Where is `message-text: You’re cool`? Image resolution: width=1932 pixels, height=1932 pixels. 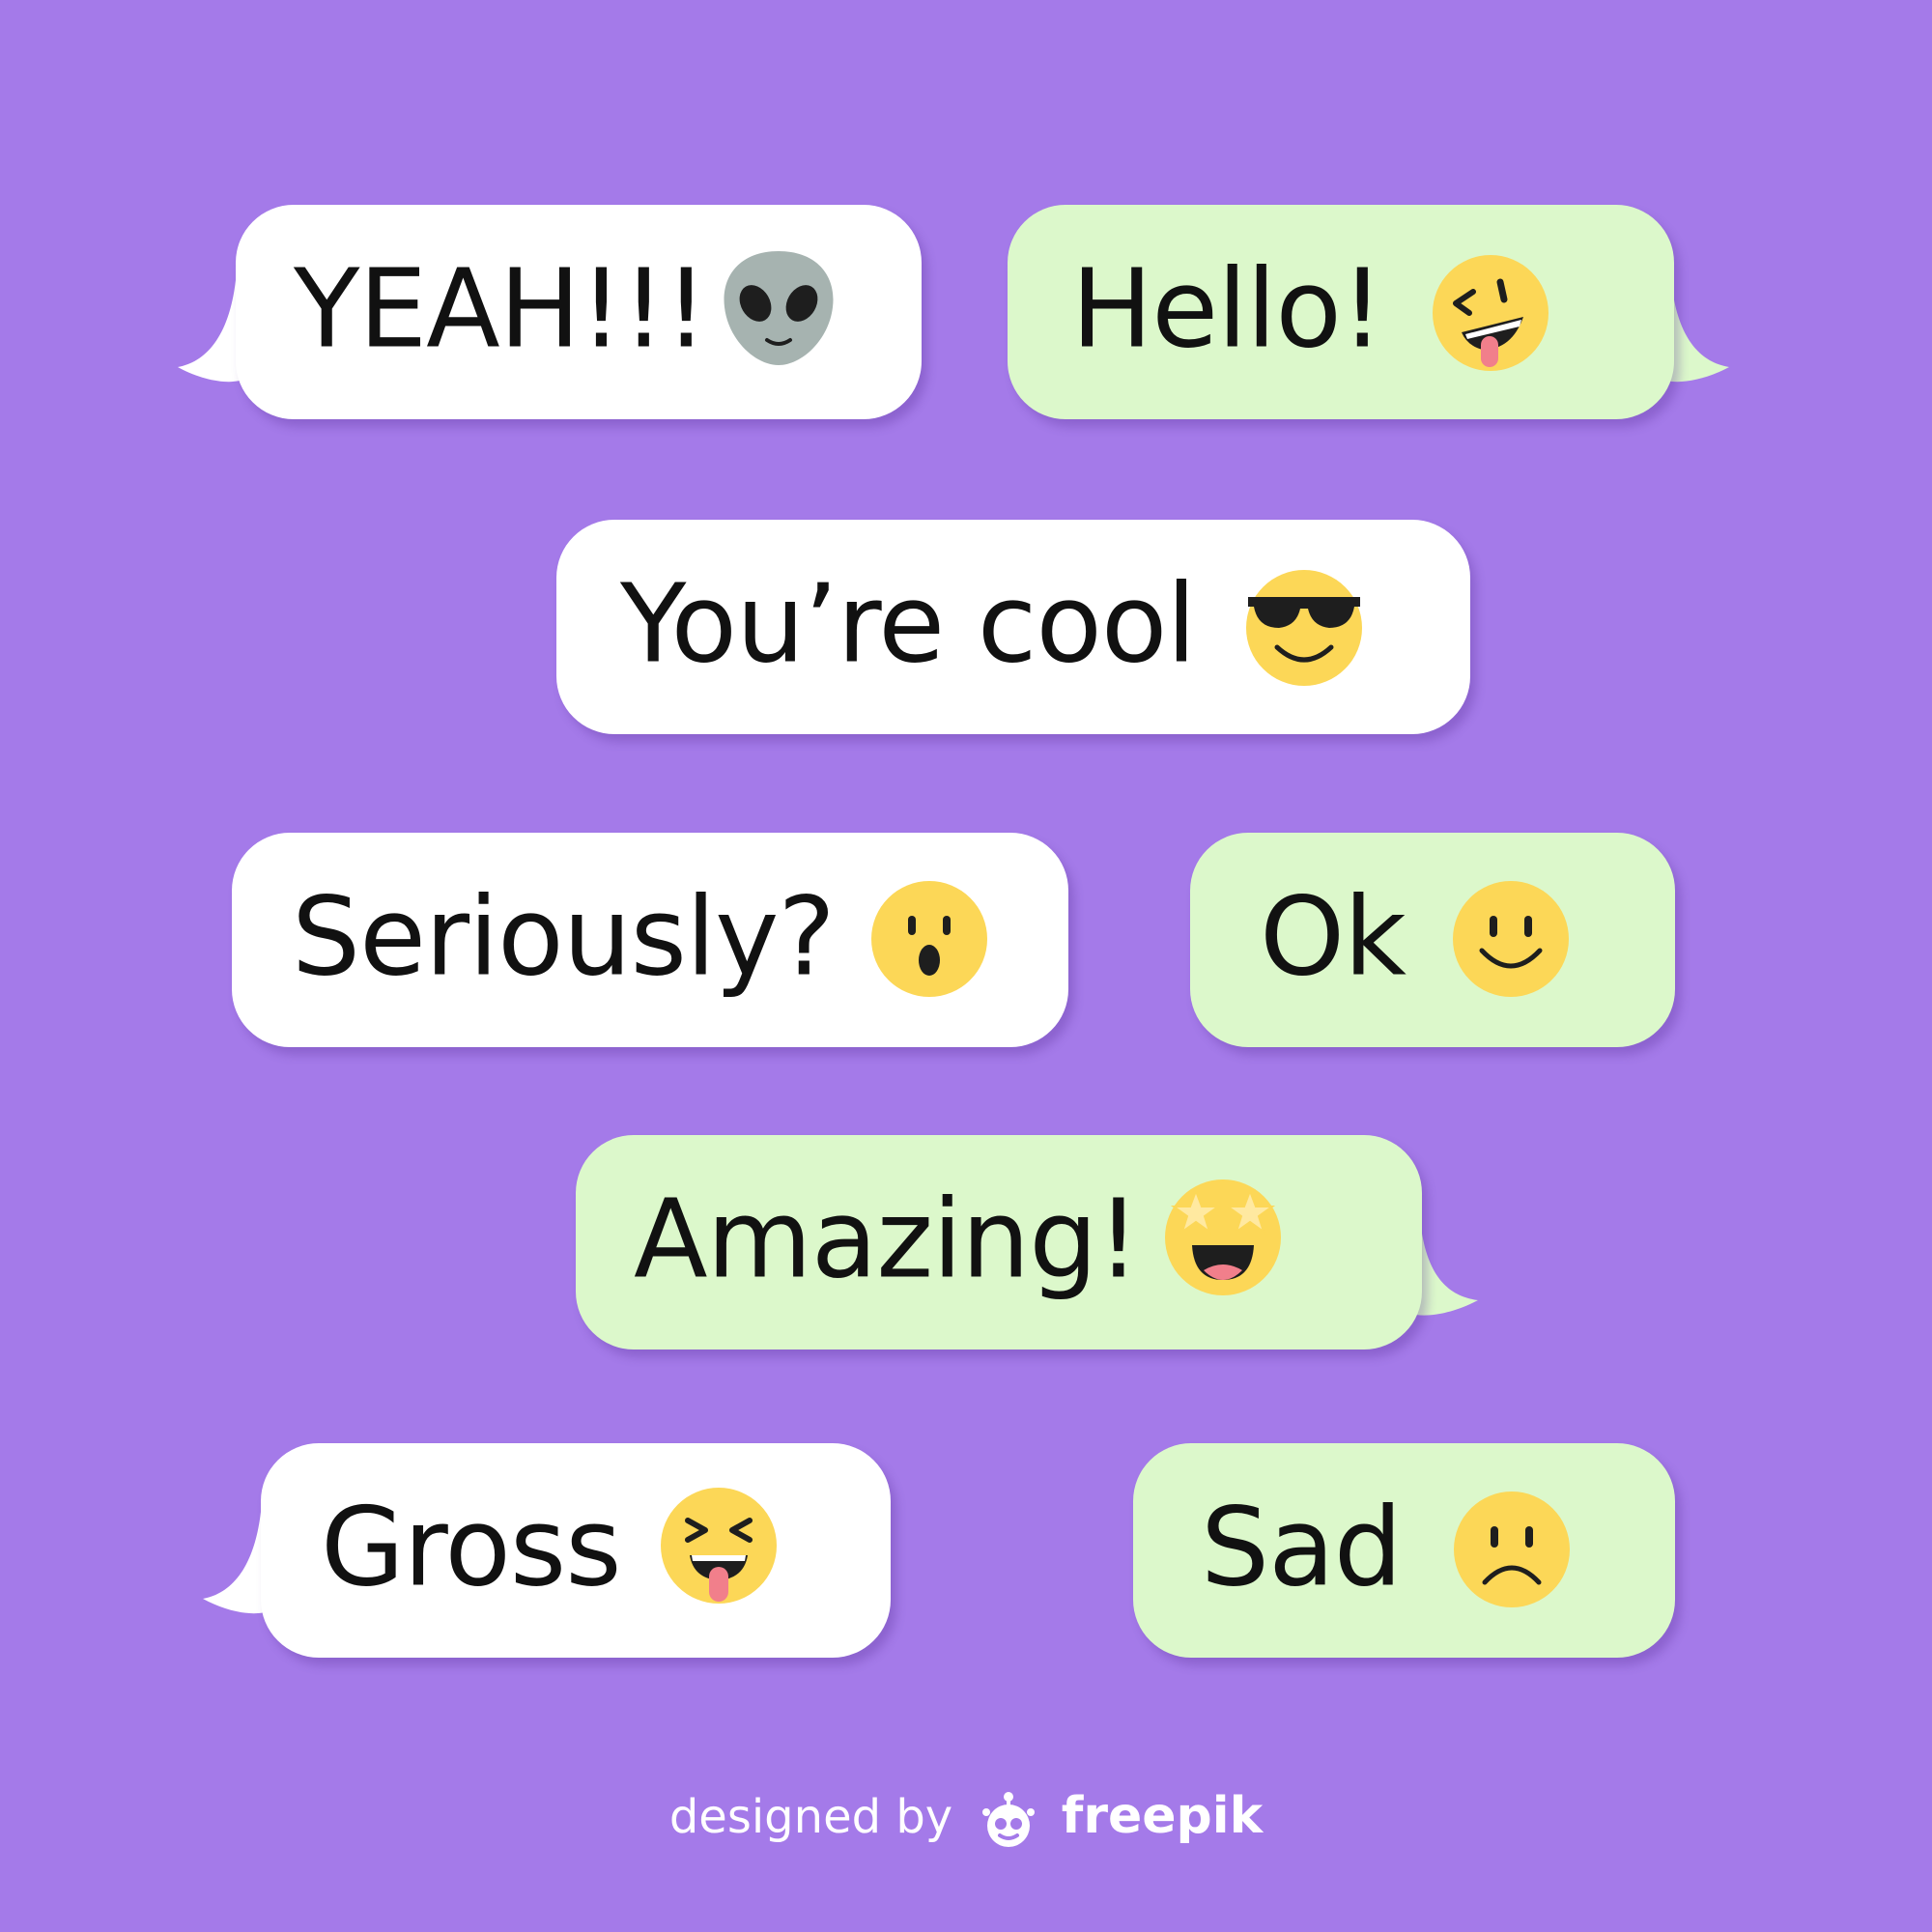
message-text: You’re cool is located at coordinates (908, 624).